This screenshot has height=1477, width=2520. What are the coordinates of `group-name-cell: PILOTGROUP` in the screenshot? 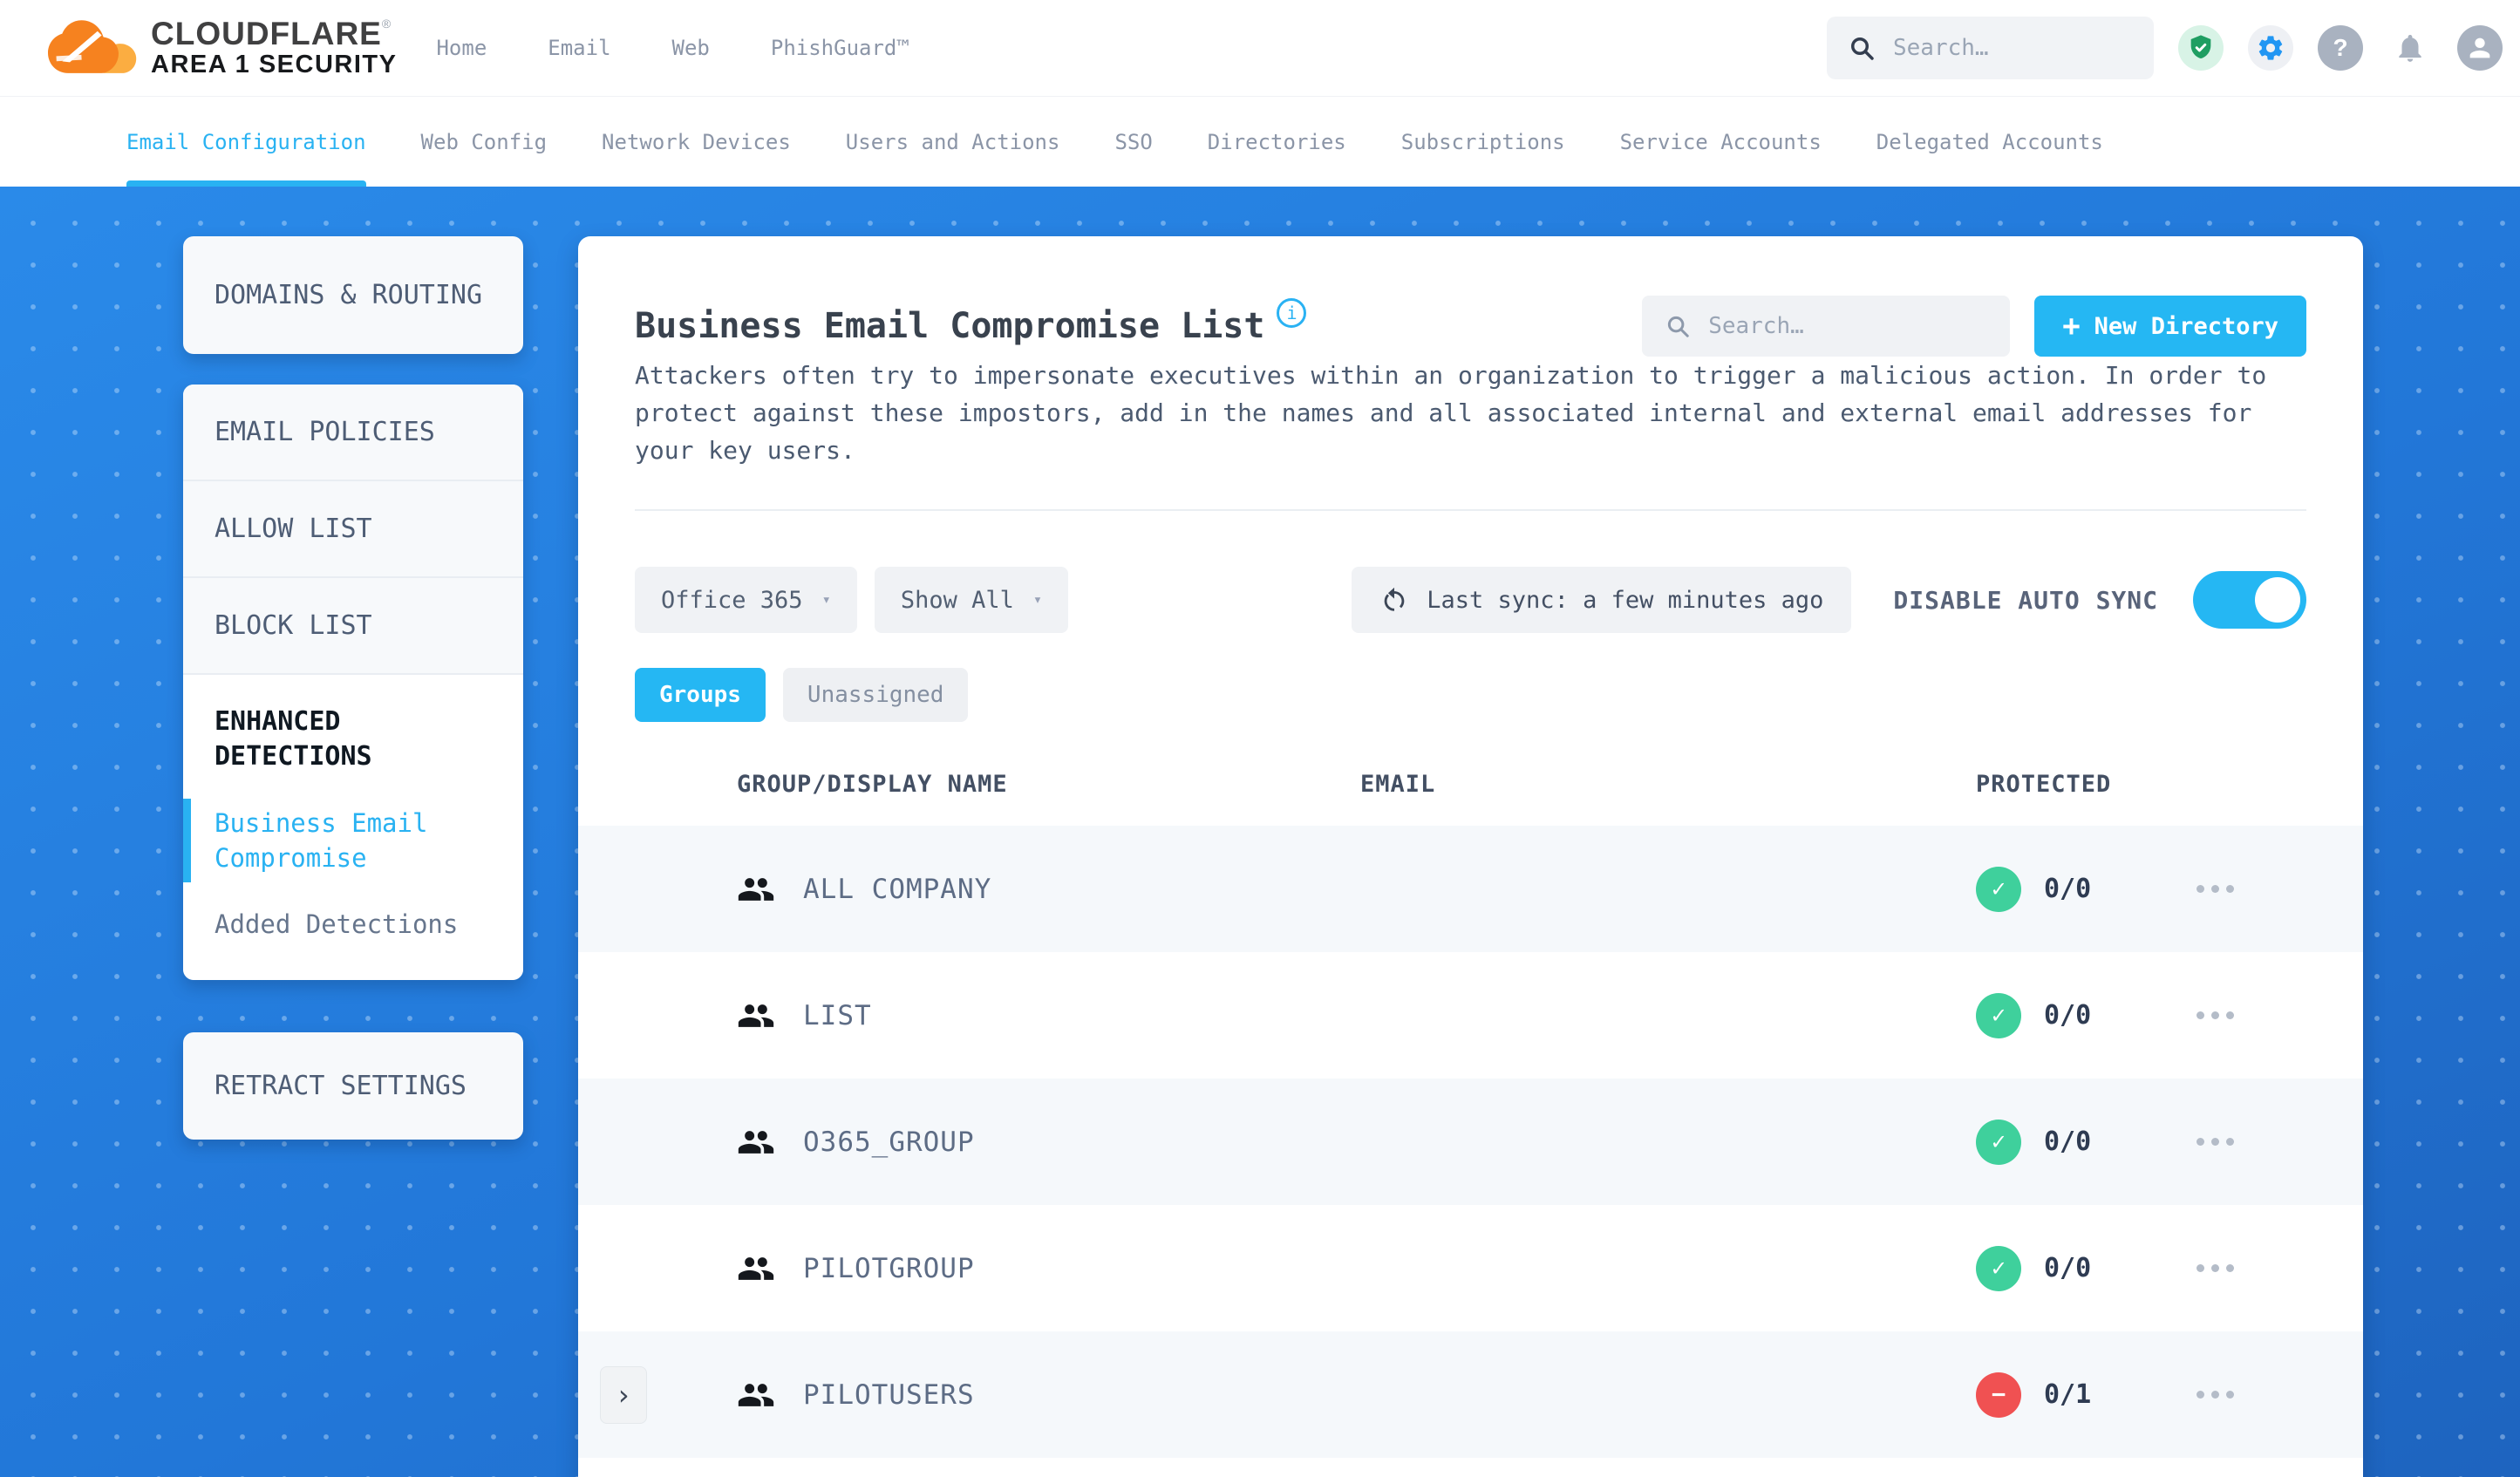 It's located at (1048, 1268).